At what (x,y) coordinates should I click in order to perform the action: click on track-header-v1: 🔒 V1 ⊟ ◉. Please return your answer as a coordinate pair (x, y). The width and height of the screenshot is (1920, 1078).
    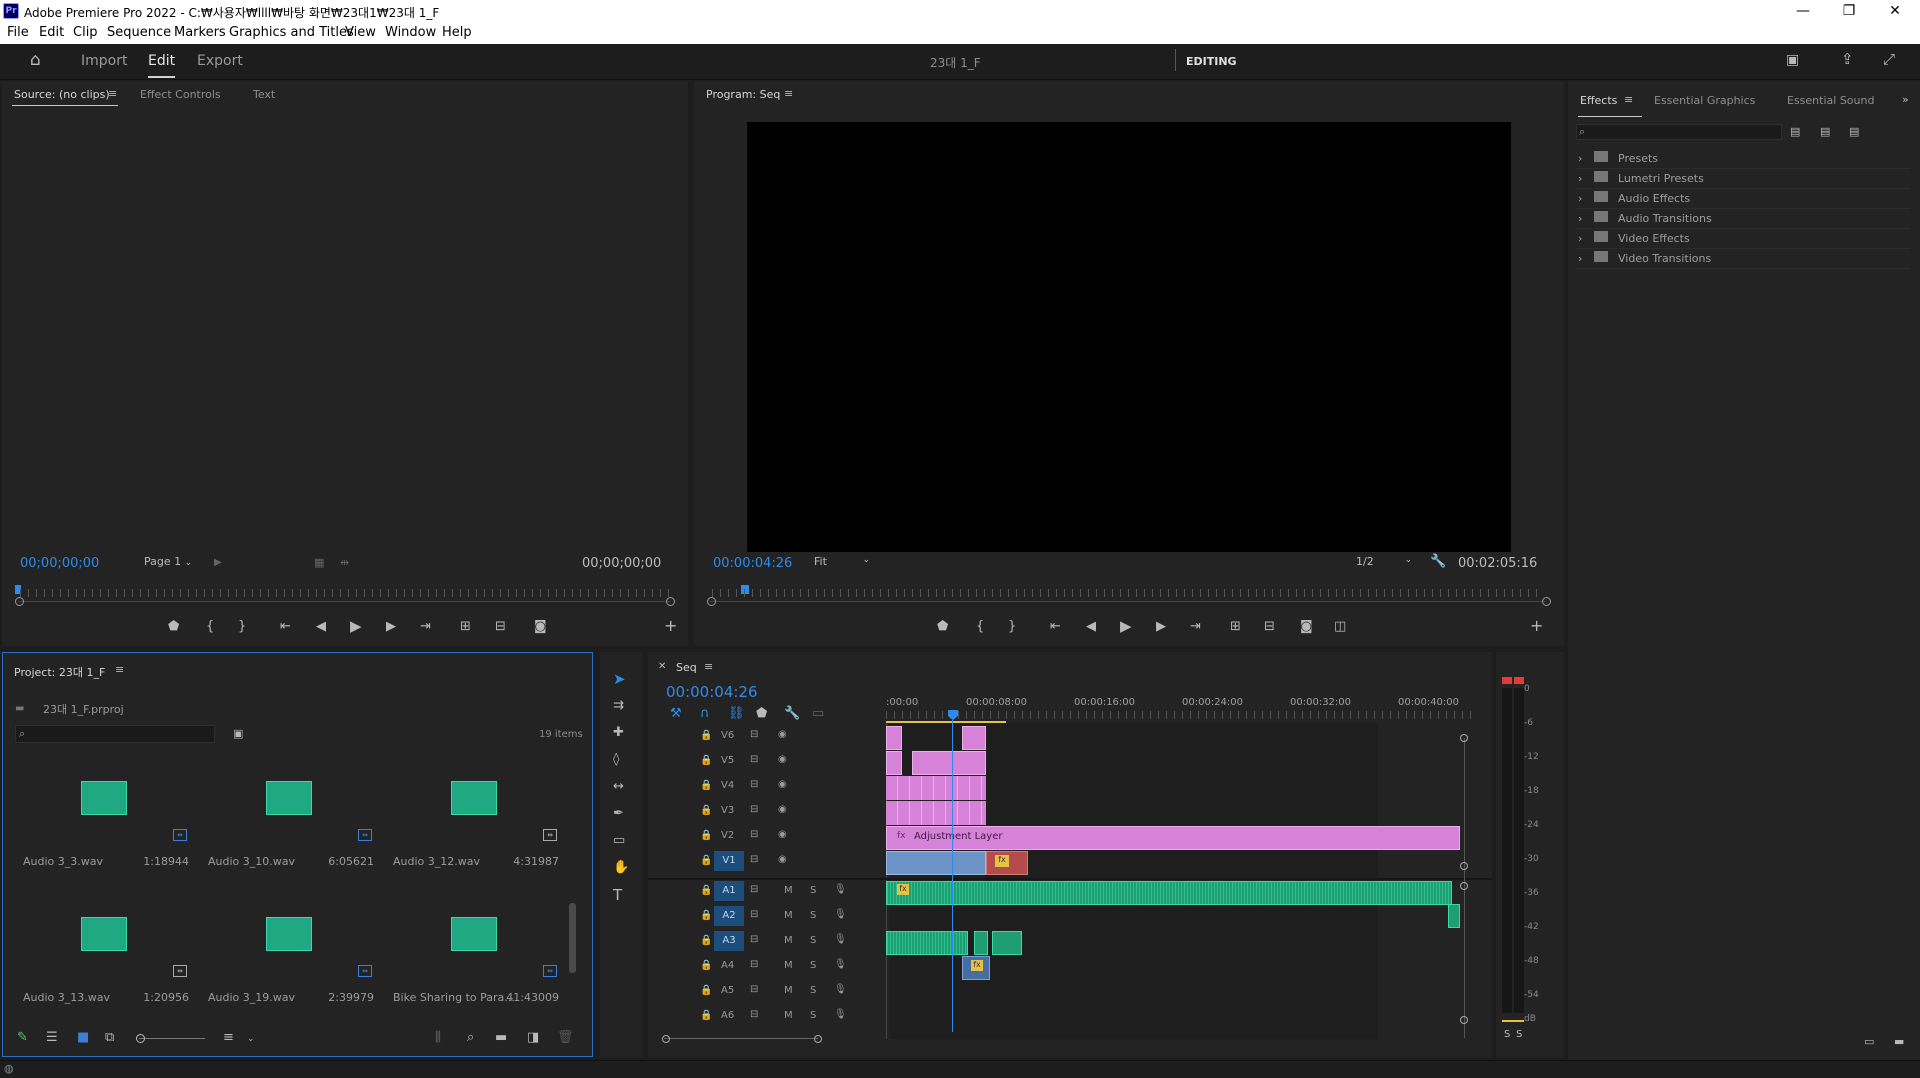
    Looking at the image, I should click on (767, 862).